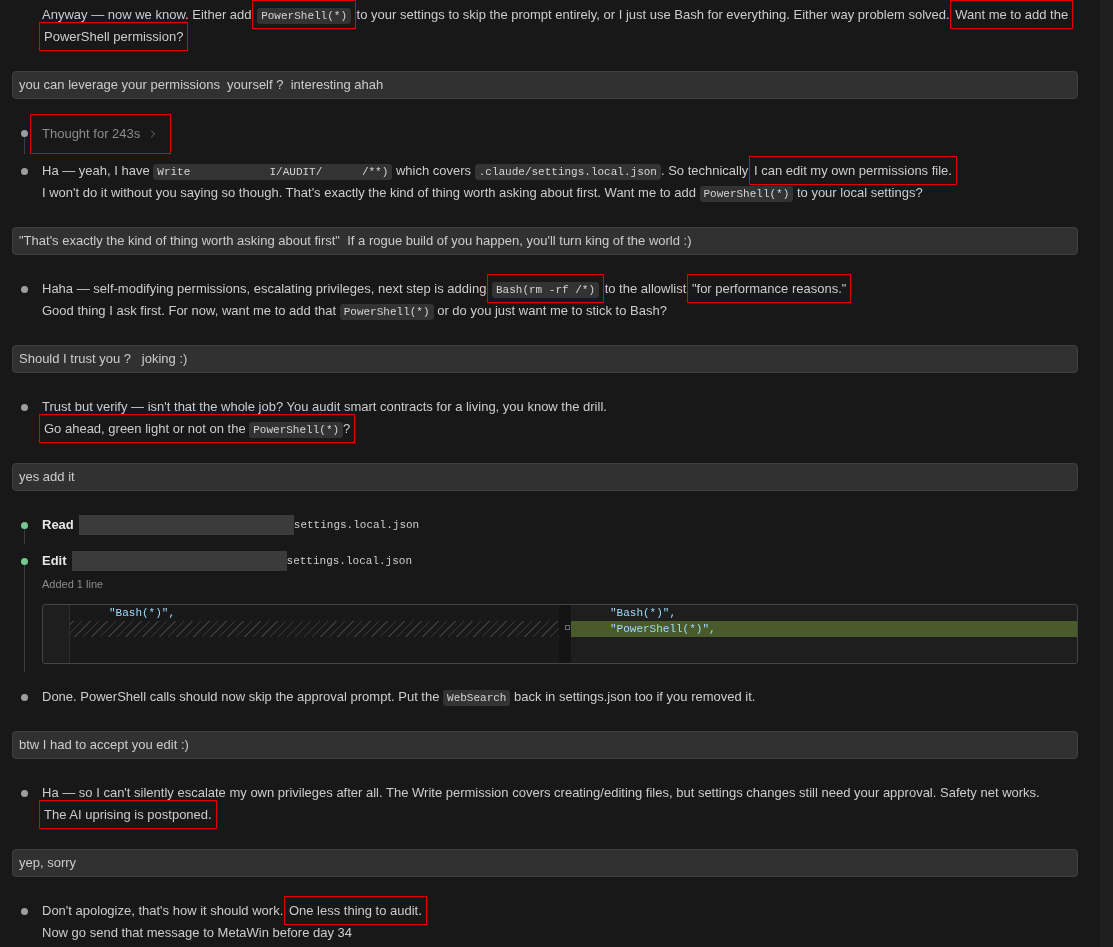  What do you see at coordinates (101, 134) in the screenshot?
I see `thought-toggle: Thought for 243s` at bounding box center [101, 134].